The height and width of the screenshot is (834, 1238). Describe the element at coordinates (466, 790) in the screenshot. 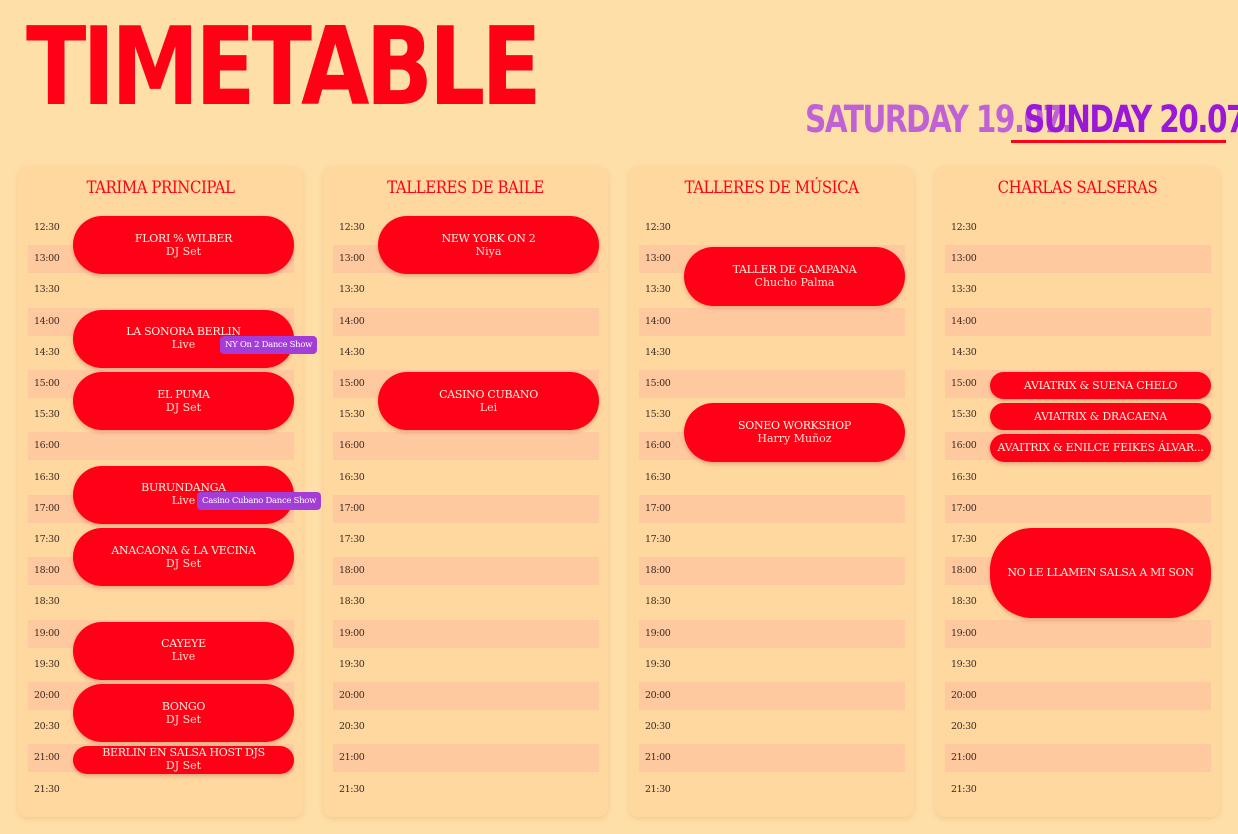

I see `time-slot: 21:30` at that location.